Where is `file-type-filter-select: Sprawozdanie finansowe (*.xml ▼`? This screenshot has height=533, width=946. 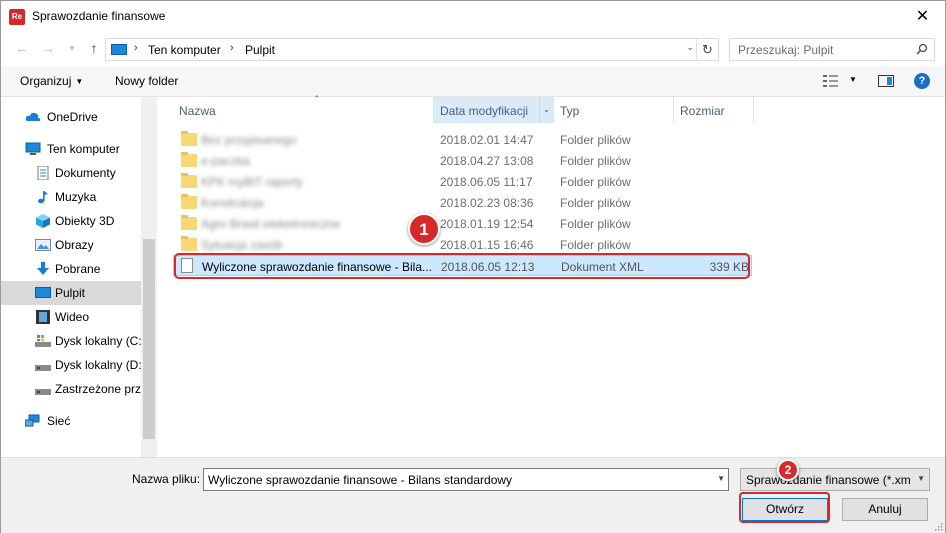
file-type-filter-select: Sprawozdanie finansowe (*.xml ▼ is located at coordinates (835, 479).